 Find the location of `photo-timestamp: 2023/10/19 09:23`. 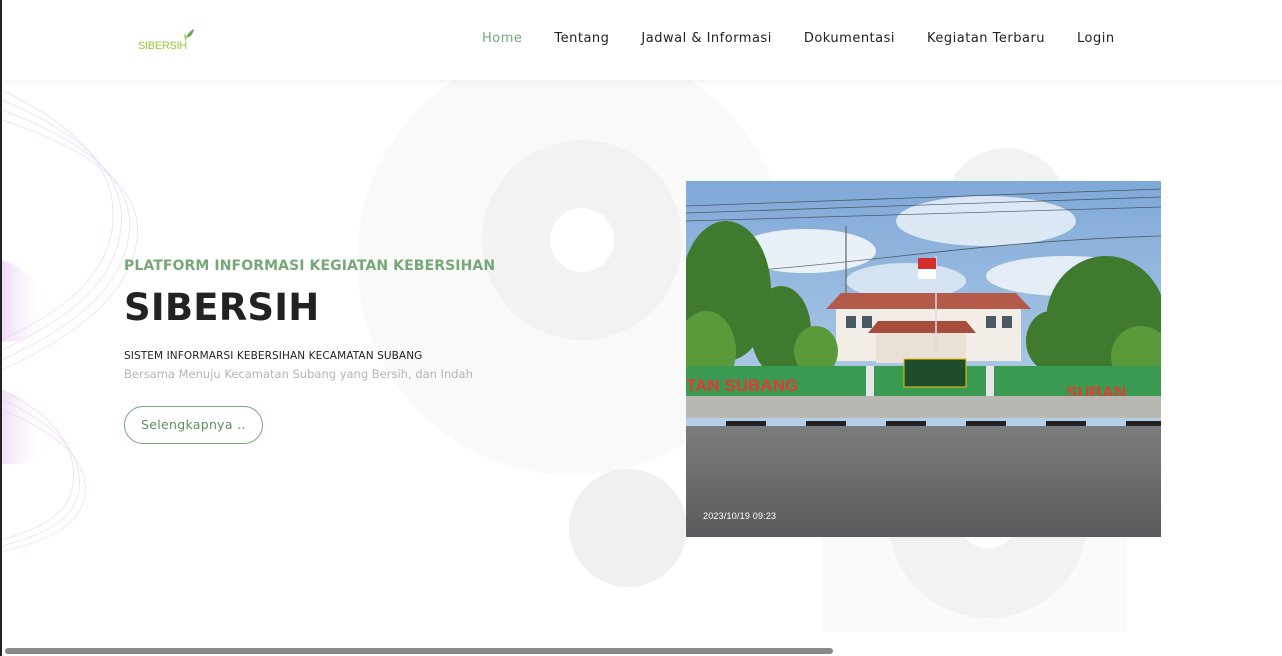

photo-timestamp: 2023/10/19 09:23 is located at coordinates (740, 516).